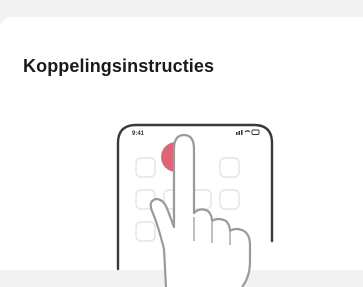  What do you see at coordinates (239, 132) in the screenshot?
I see `signal-icon` at bounding box center [239, 132].